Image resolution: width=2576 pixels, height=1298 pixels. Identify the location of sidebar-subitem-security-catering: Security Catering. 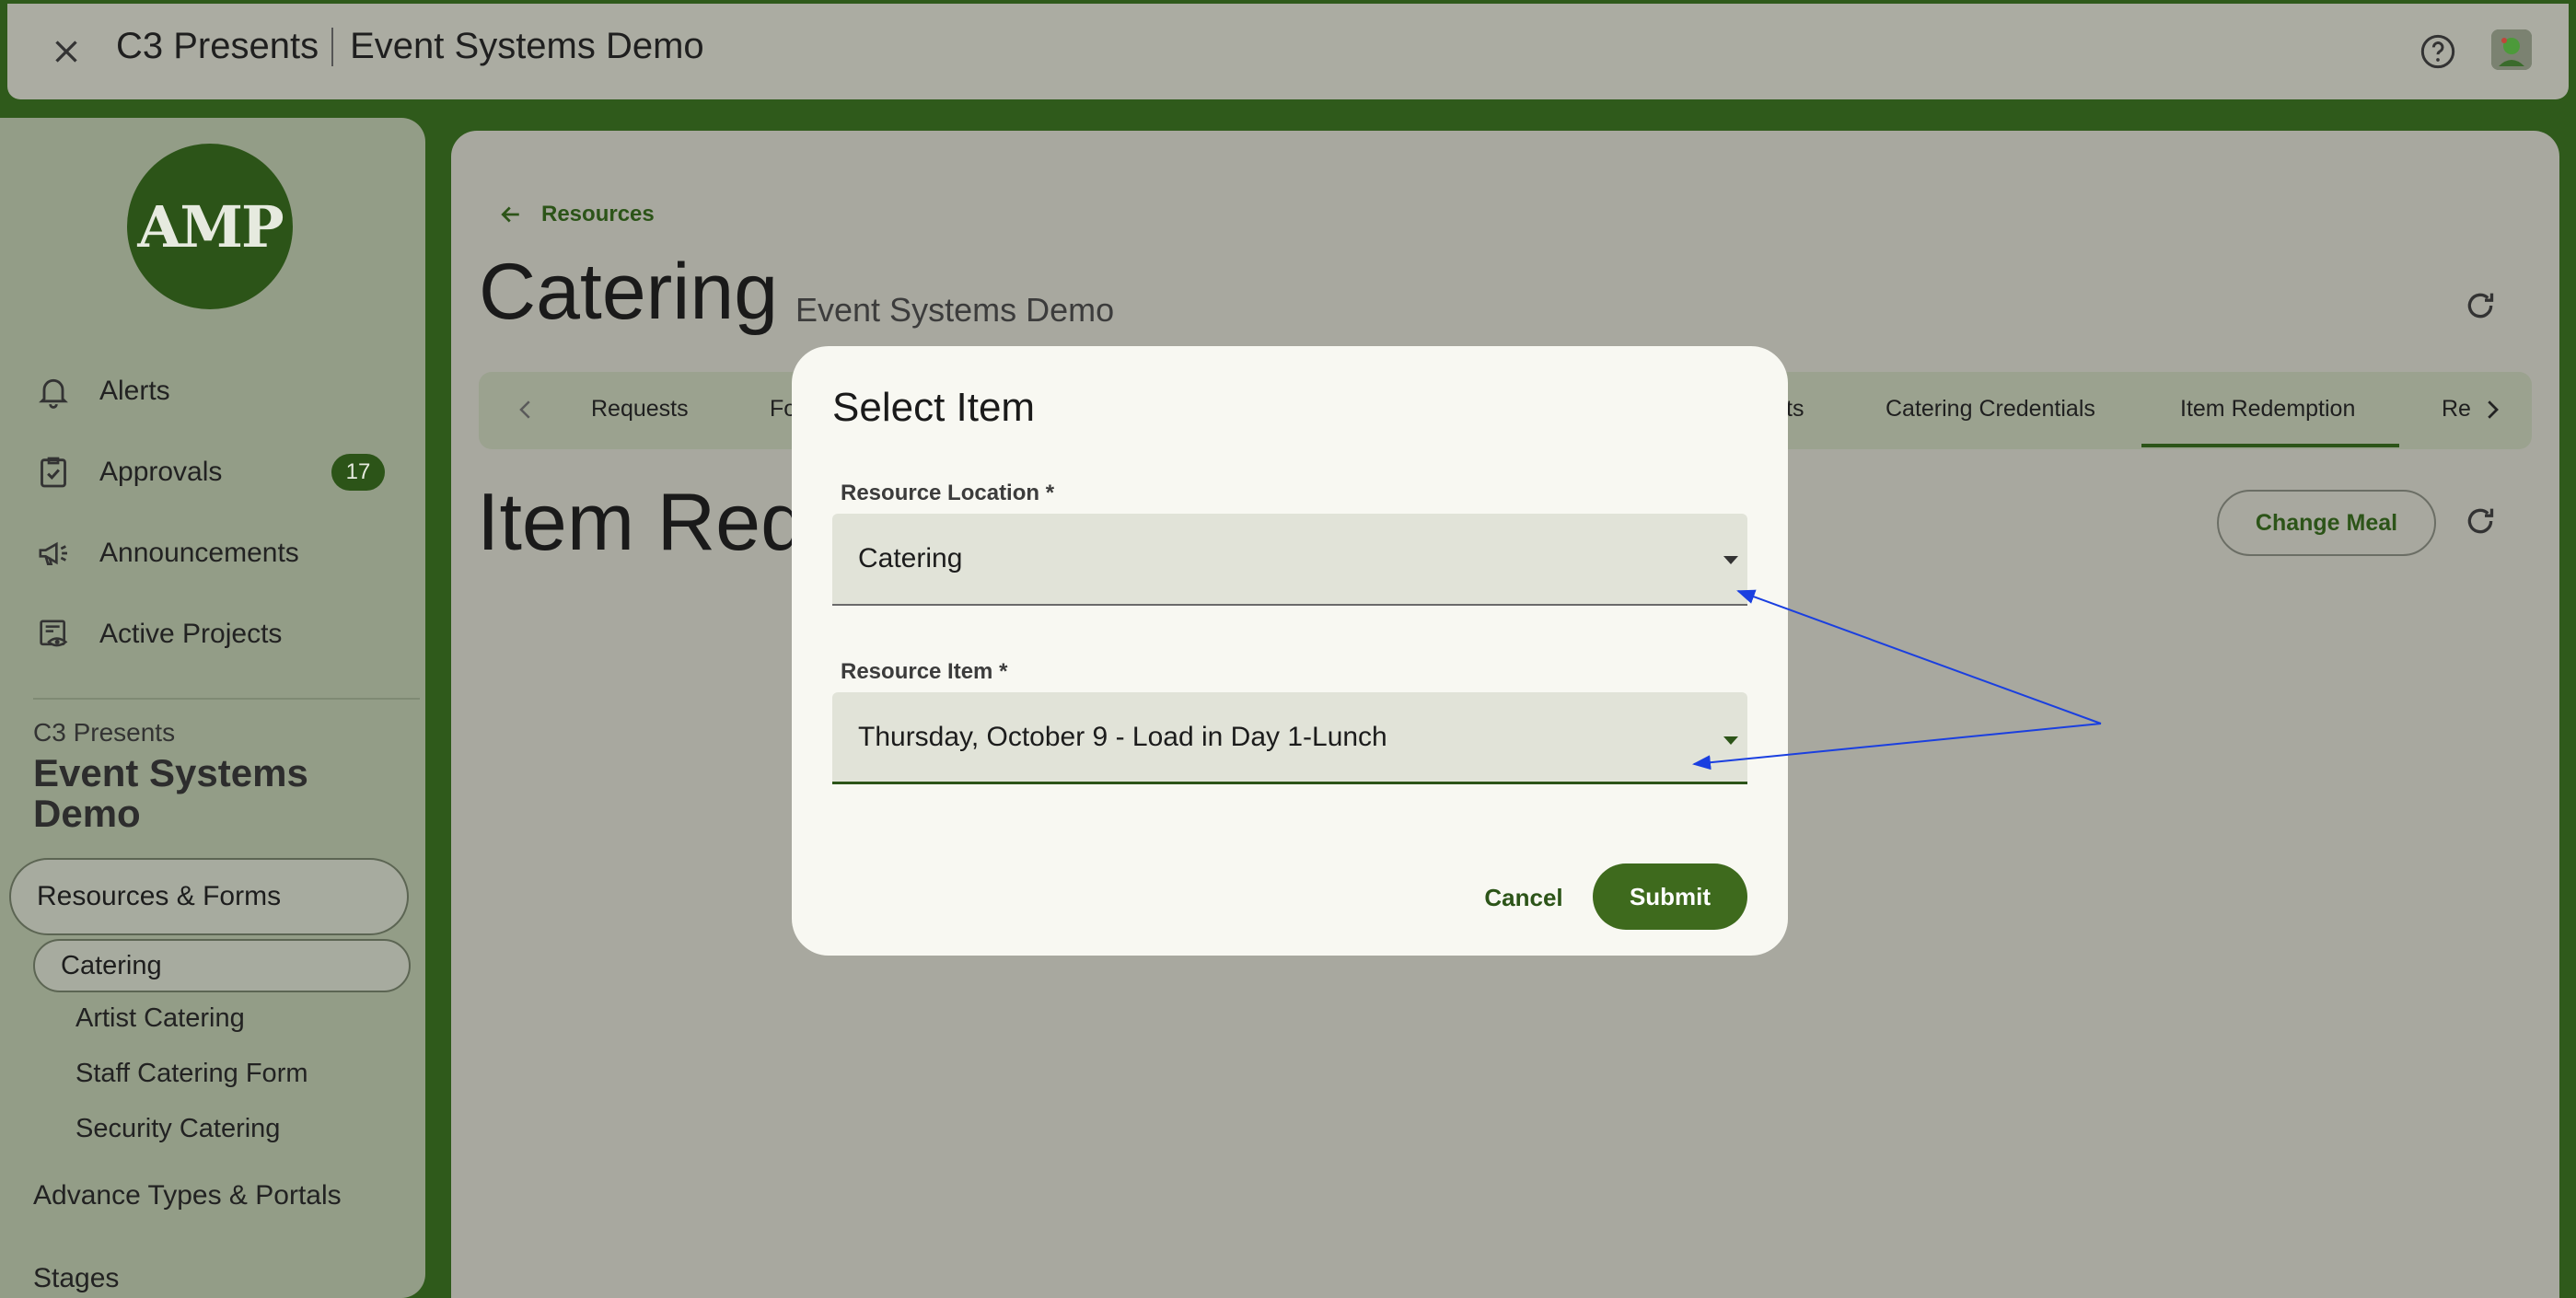
(177, 1129).